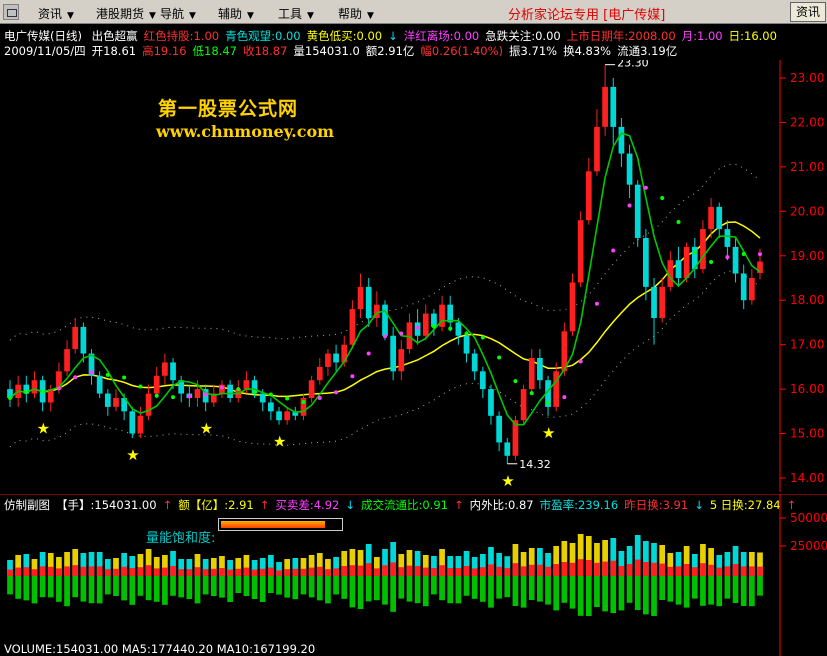 This screenshot has height=656, width=827. I want to click on y-axis-tick-label: 14.00, so click(807, 478).